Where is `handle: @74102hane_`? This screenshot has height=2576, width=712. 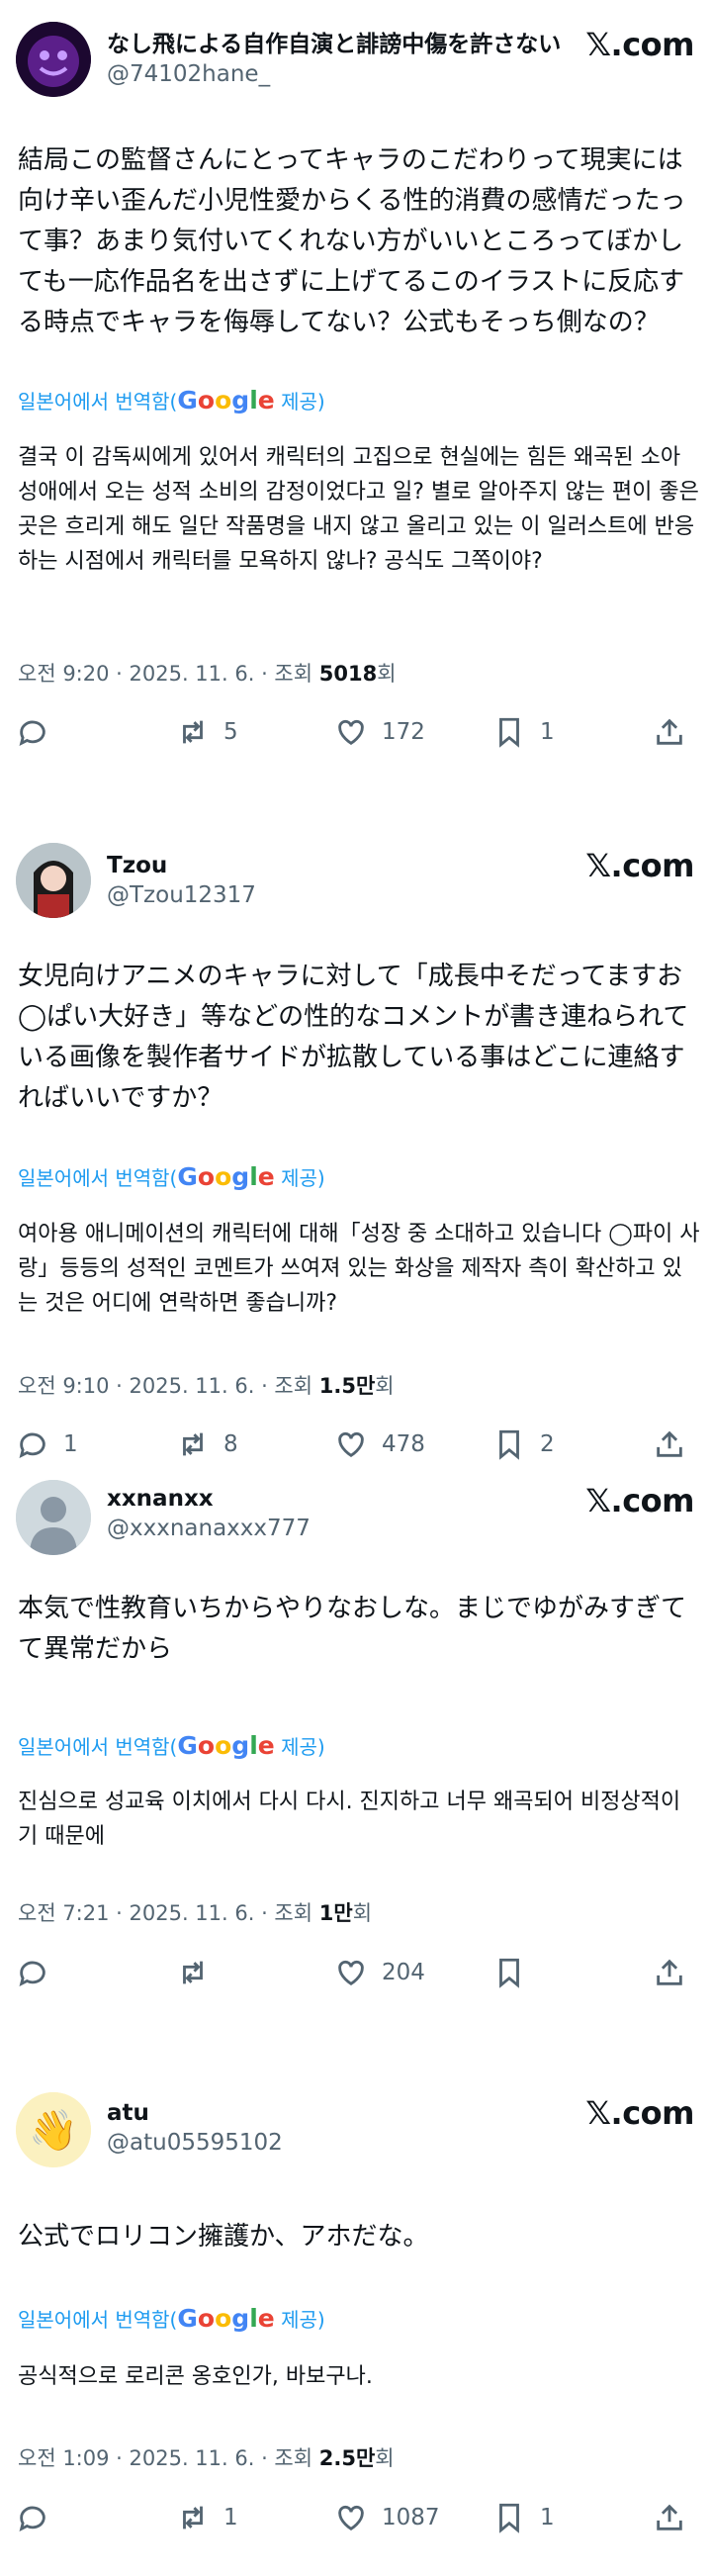 handle: @74102hane_ is located at coordinates (334, 74).